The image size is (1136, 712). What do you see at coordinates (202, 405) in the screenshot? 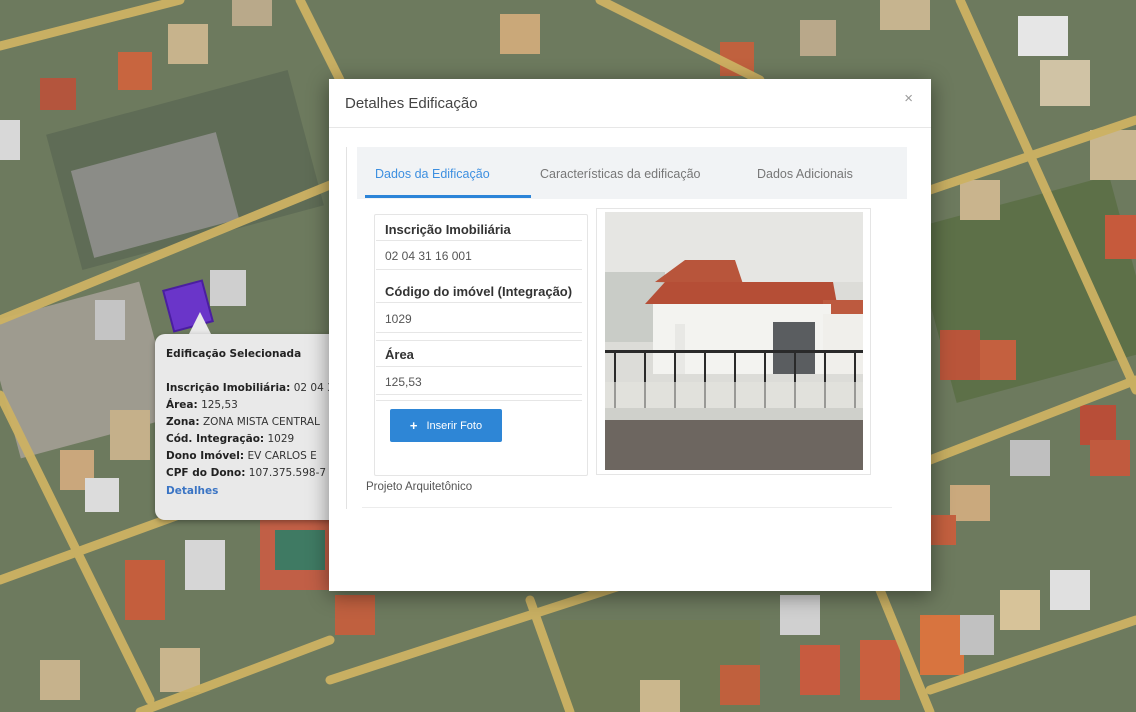
I see `map-popup-row-area: Área: 125,53` at bounding box center [202, 405].